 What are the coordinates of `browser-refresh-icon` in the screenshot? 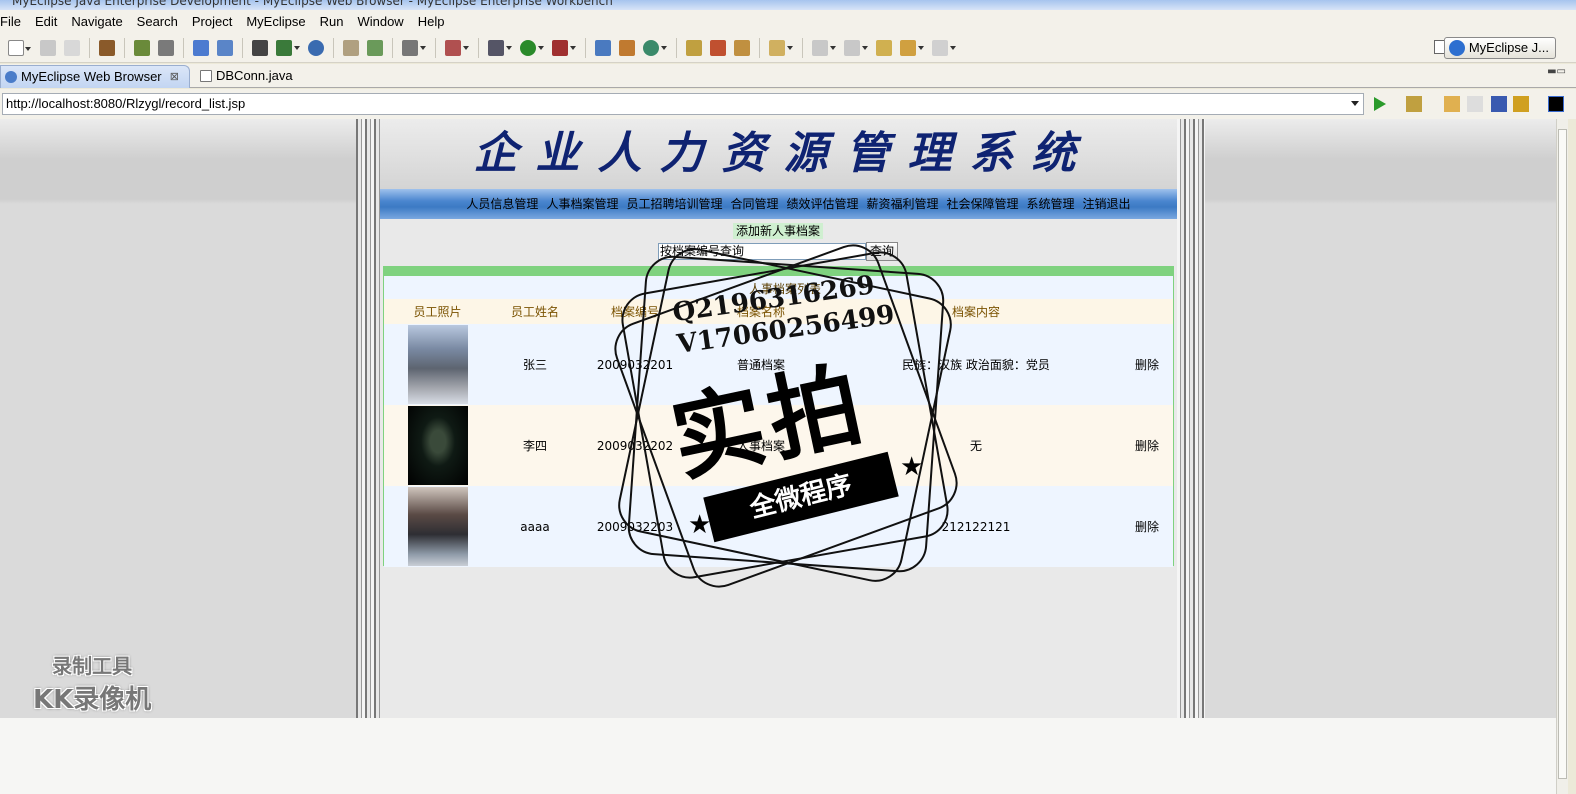 It's located at (1521, 104).